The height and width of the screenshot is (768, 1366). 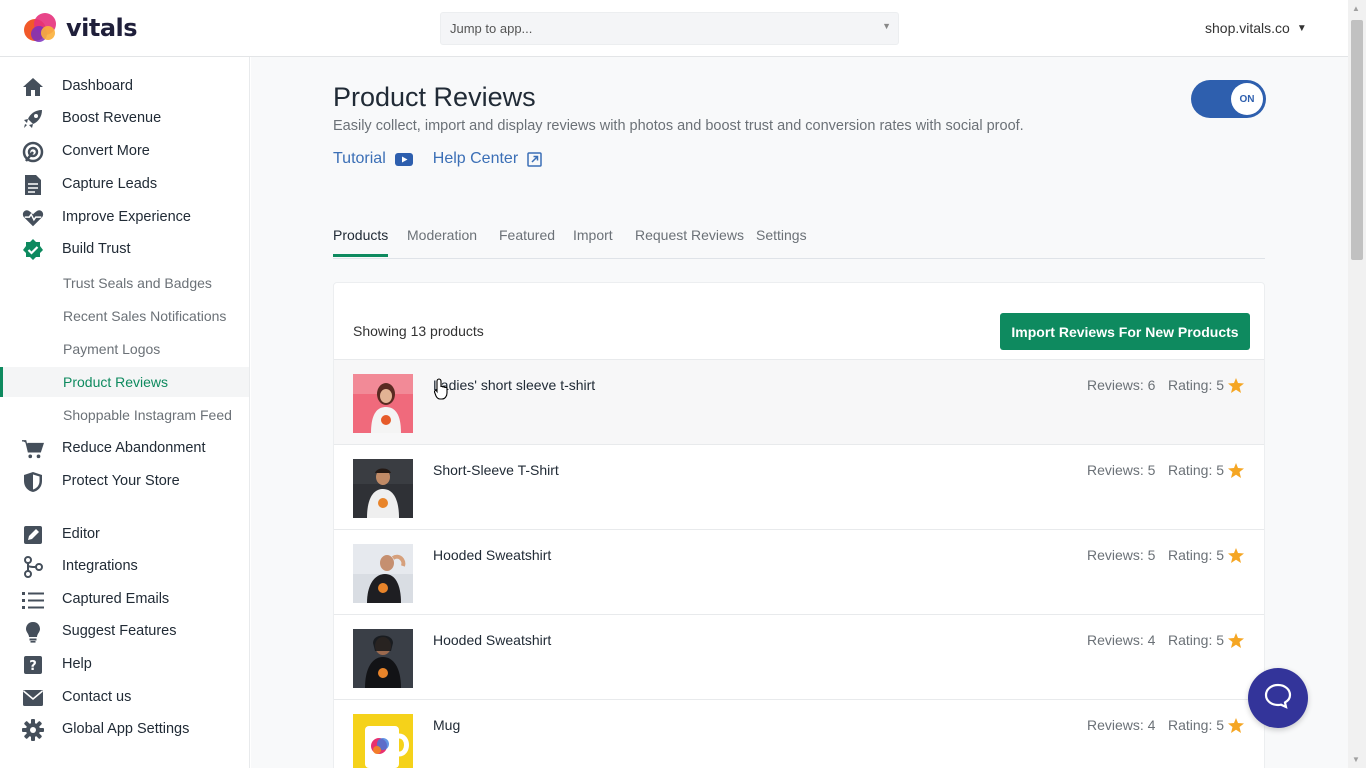 I want to click on sidebar-item-label: Editor, so click(x=81, y=534).